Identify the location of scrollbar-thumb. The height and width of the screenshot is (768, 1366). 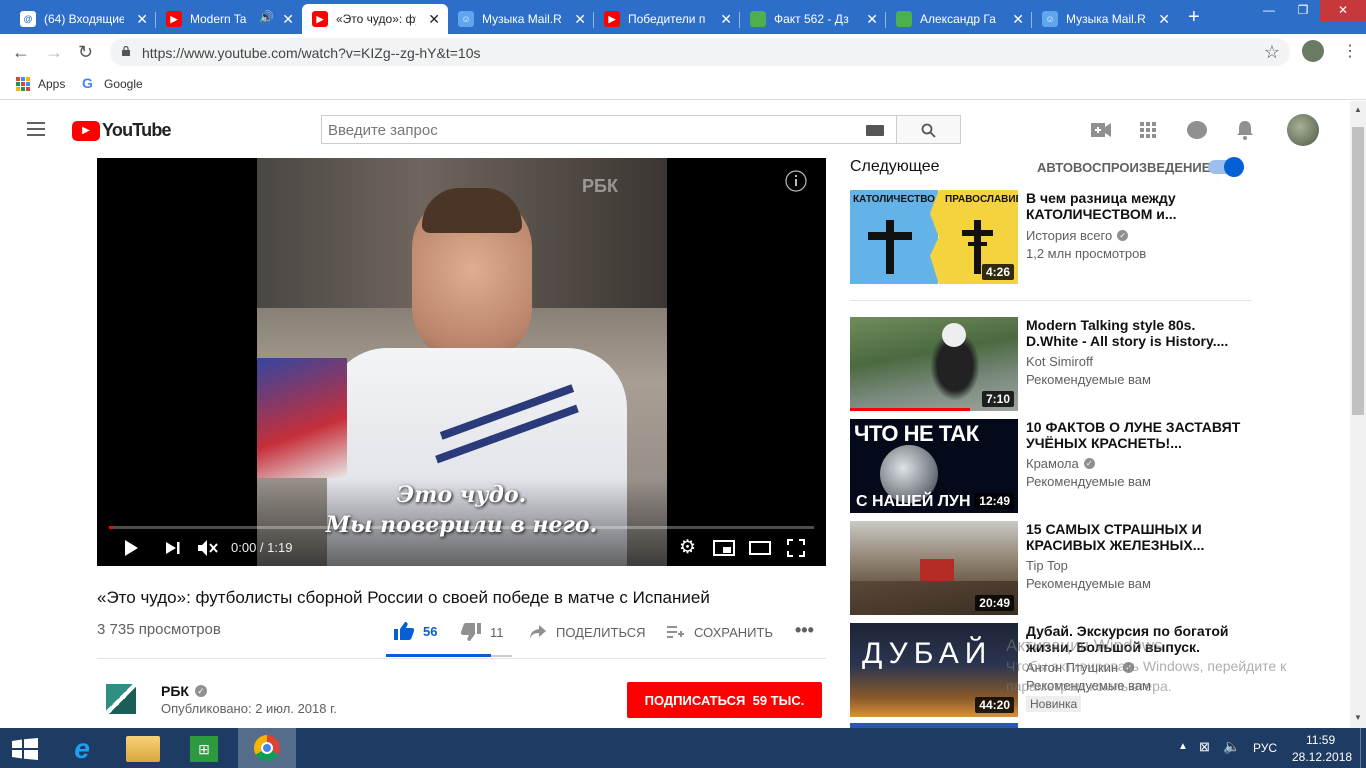
(1358, 271).